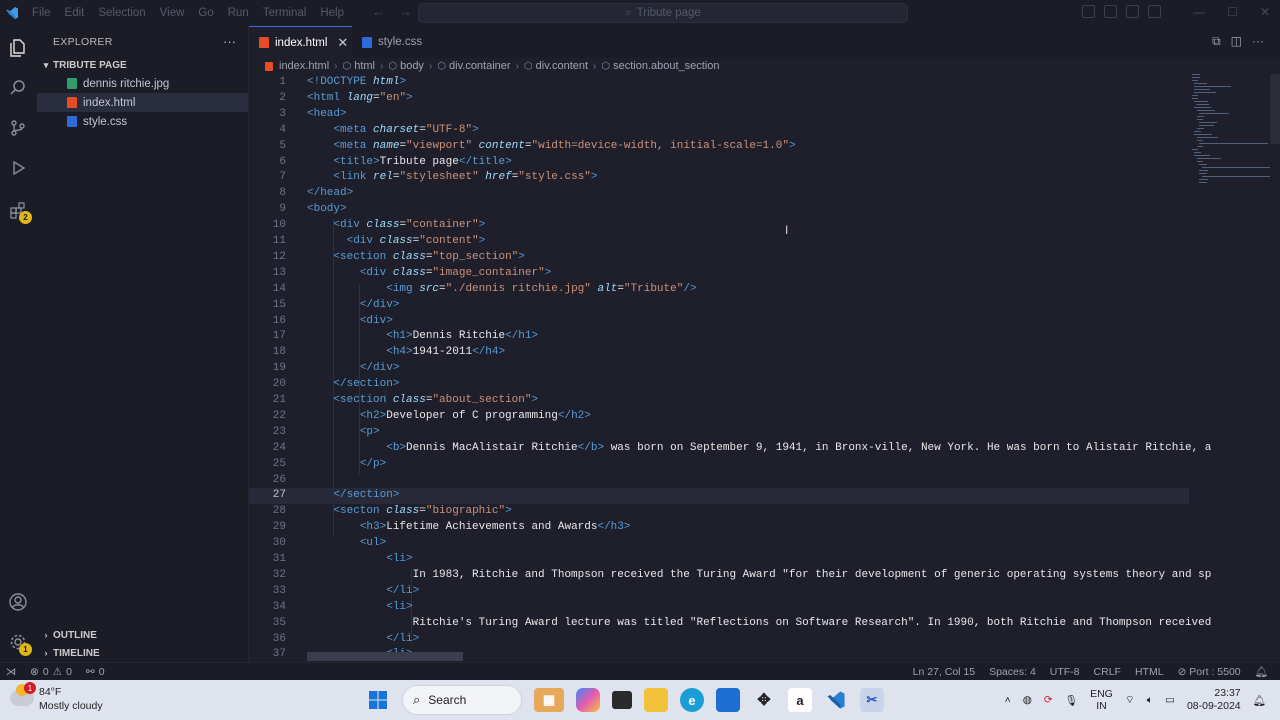  What do you see at coordinates (480, 66) in the screenshot?
I see `breadcrumb-item: div.container` at bounding box center [480, 66].